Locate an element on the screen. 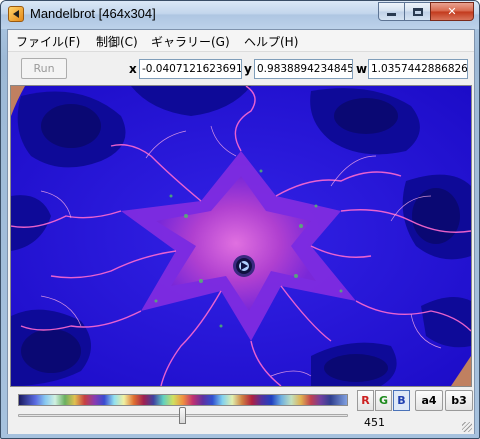 The width and height of the screenshot is (480, 439). minimize-button is located at coordinates (391, 11).